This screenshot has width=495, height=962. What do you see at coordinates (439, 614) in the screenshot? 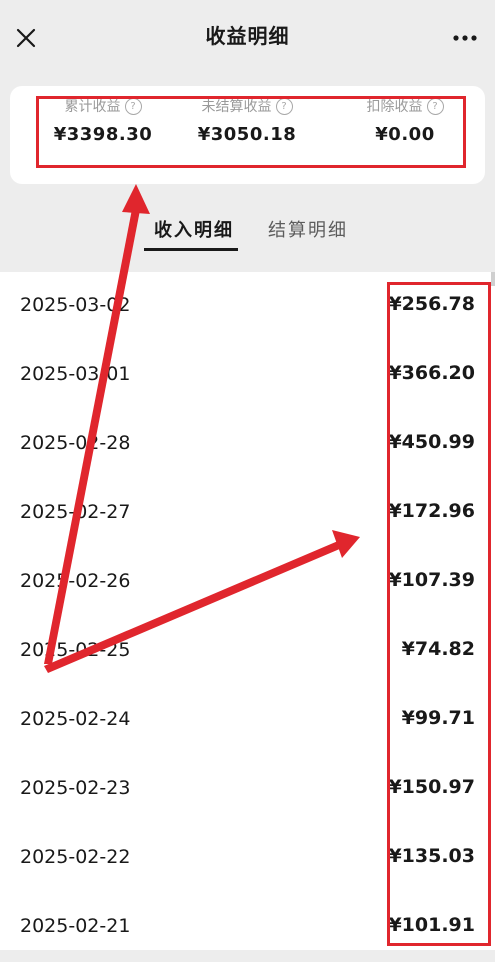
I see `amounts-highlight-box` at bounding box center [439, 614].